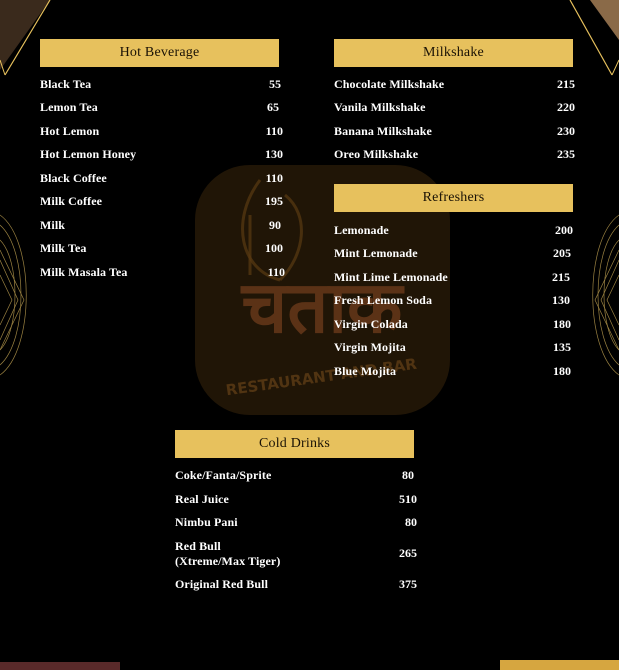 This screenshot has width=619, height=670. I want to click on menu-item: Milk Coffee 195, so click(161, 204).